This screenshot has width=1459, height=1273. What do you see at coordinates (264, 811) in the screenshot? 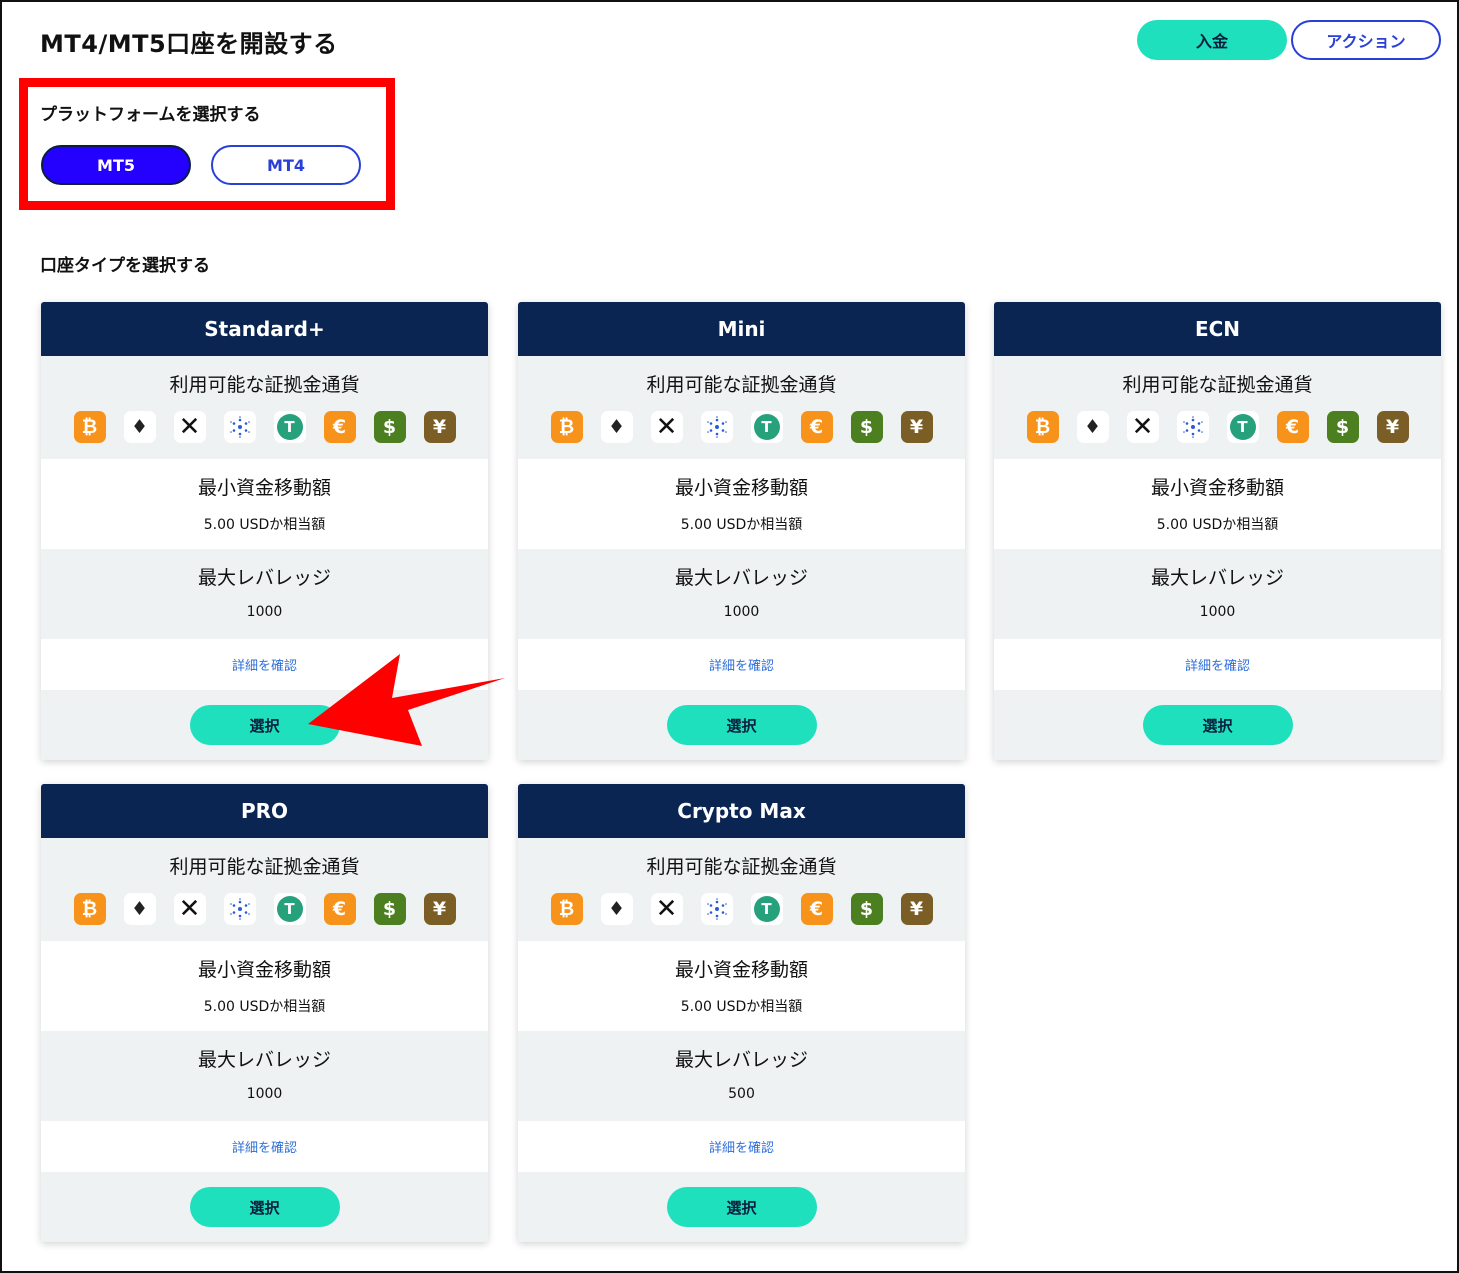
I see `card-title: PRO` at bounding box center [264, 811].